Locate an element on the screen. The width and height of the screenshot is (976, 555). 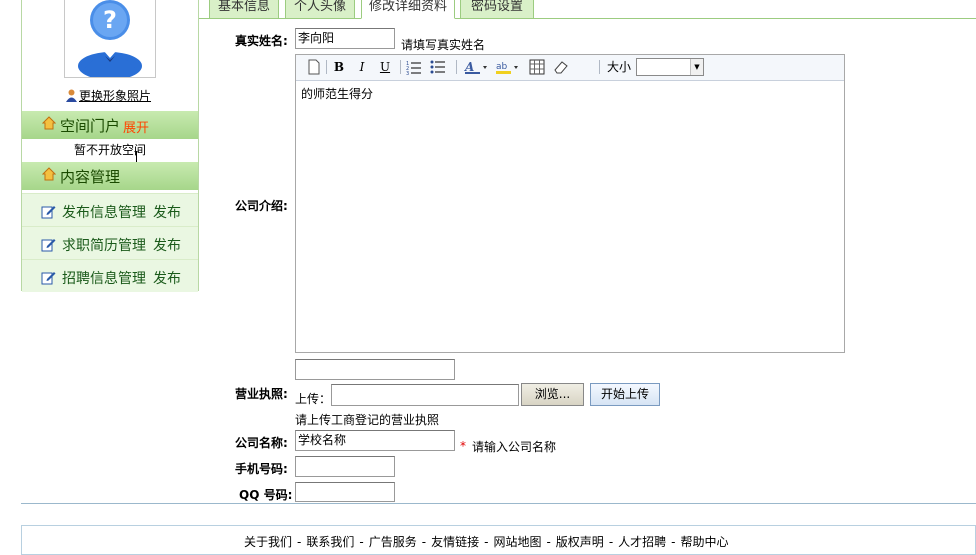
chevron-down-icon: ▼ is located at coordinates (696, 67).